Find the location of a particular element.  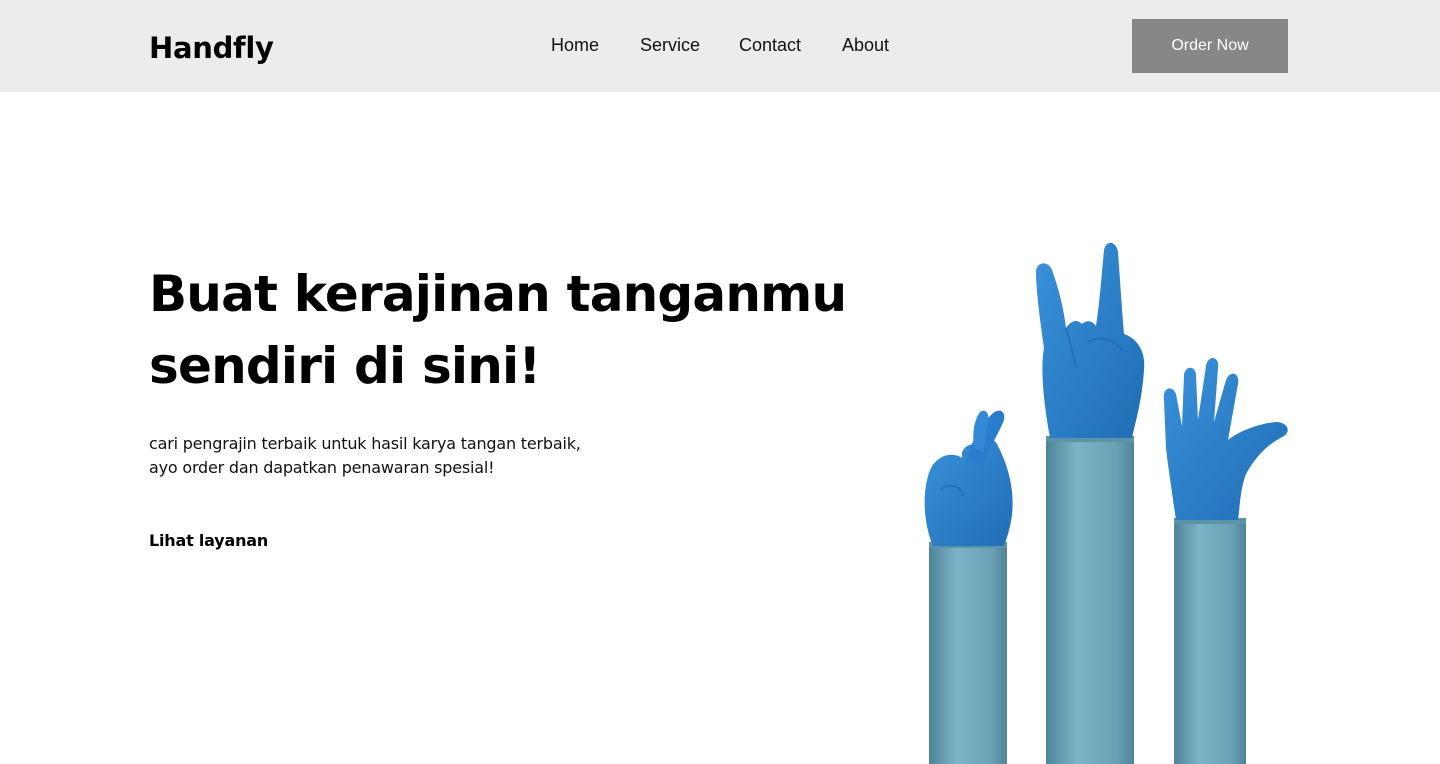

nav-link-service: Service is located at coordinates (670, 45).